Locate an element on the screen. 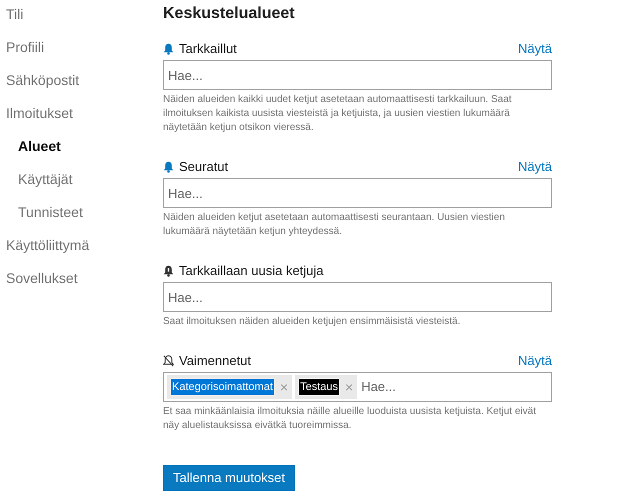  save-button: Tallenna muutokset is located at coordinates (229, 478).